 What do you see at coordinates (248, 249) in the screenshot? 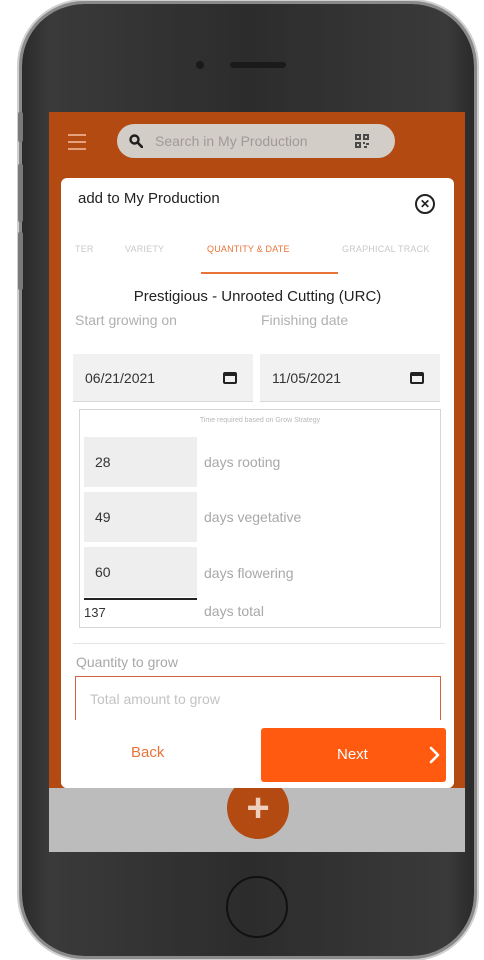
I see `tab-quantity-date: QUANTITY & DATE` at bounding box center [248, 249].